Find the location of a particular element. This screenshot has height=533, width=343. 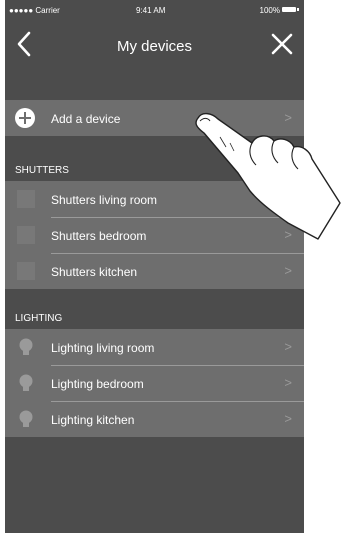

time-label: 9:41 AM is located at coordinates (151, 10).